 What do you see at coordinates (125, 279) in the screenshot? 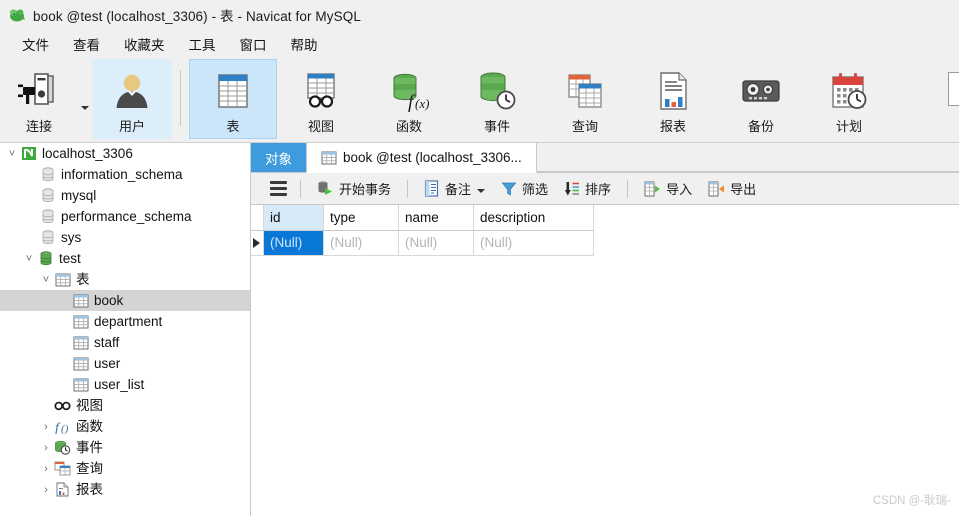
I see `tree-item-tables-folder: ˅ 表` at bounding box center [125, 279].